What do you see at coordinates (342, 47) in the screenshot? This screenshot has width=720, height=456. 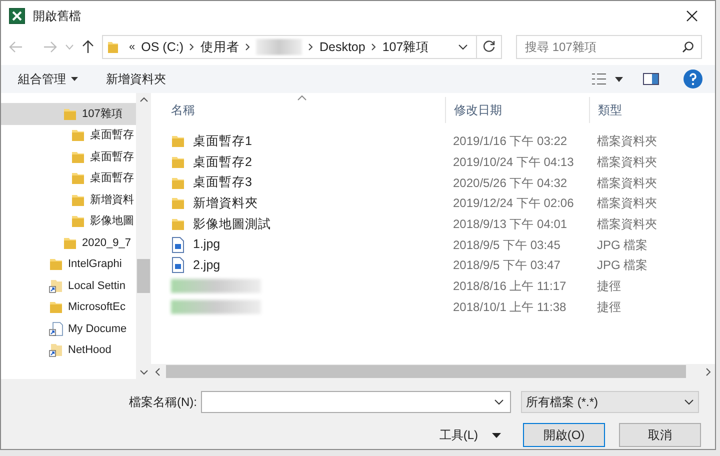 I see `breadcrumb: Desktop` at bounding box center [342, 47].